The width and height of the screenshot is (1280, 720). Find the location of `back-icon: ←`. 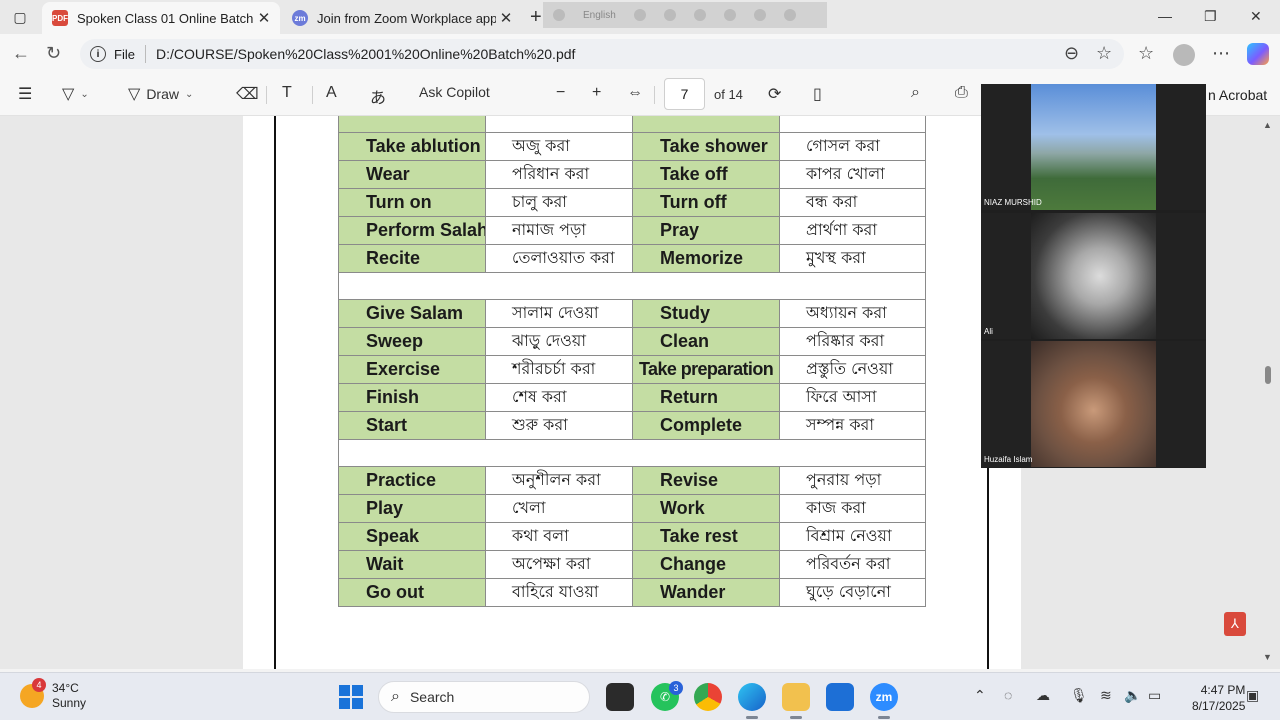

back-icon: ← is located at coordinates (21, 53).